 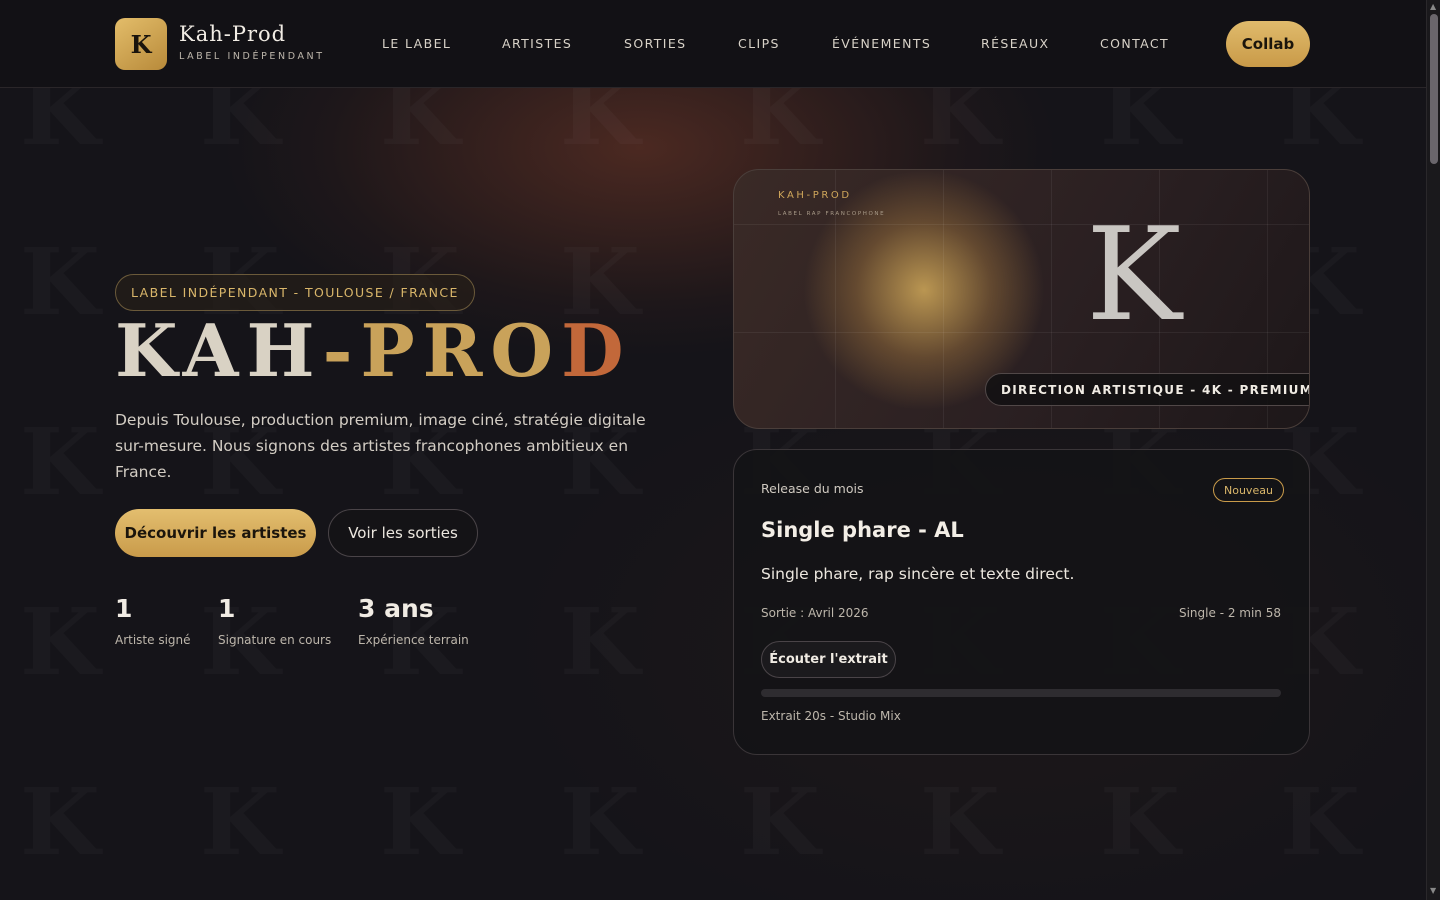 What do you see at coordinates (1433, 450) in the screenshot?
I see `scrollbar: ▲ ▼` at bounding box center [1433, 450].